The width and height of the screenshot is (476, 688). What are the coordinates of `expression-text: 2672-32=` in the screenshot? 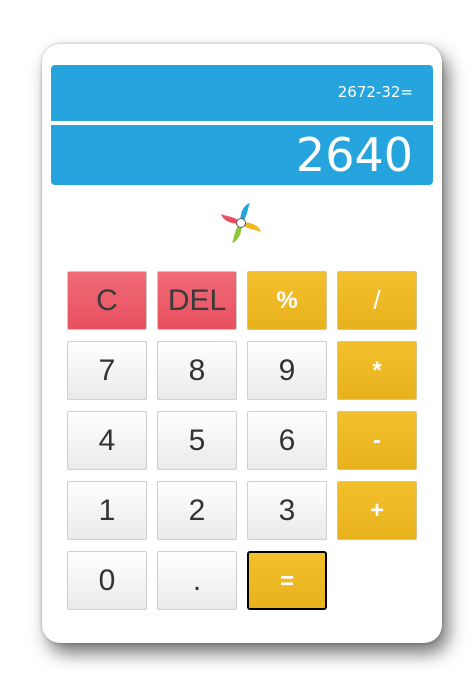 It's located at (375, 92).